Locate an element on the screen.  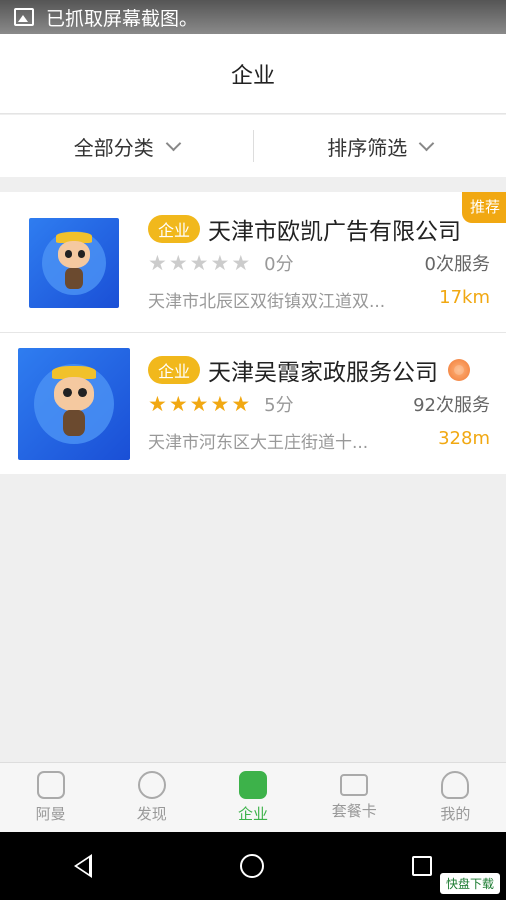
tab-home: 阿曼 is located at coordinates (50, 797).